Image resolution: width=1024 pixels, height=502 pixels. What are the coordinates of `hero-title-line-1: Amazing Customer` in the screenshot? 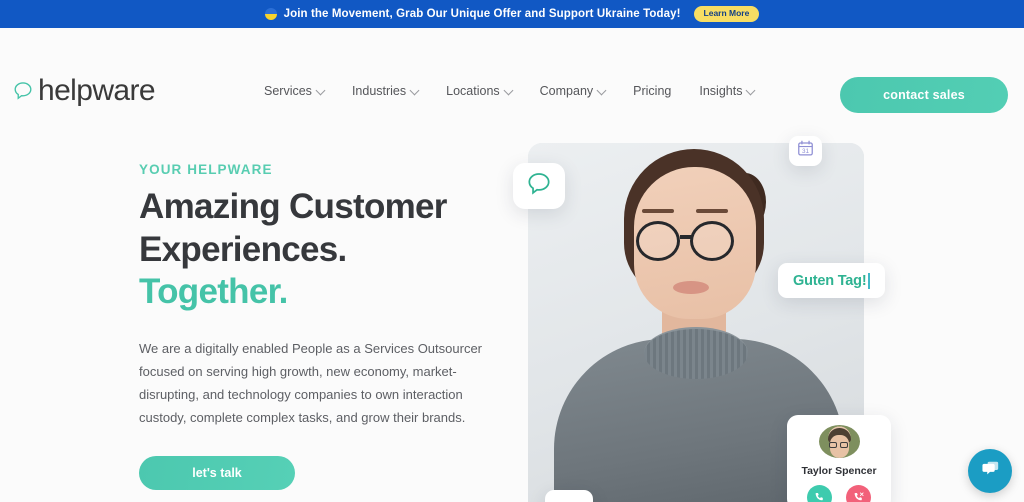 It's located at (293, 206).